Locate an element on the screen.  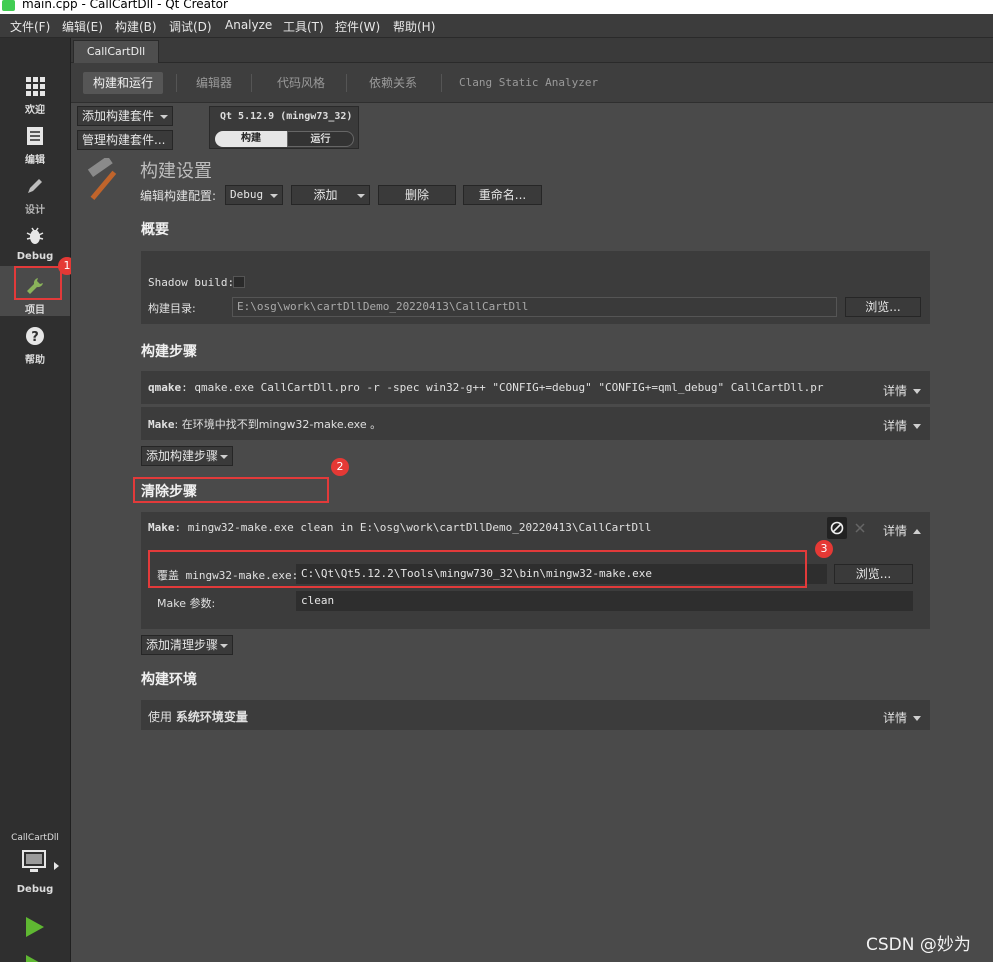
build-config-value: Debug is located at coordinates (247, 194).